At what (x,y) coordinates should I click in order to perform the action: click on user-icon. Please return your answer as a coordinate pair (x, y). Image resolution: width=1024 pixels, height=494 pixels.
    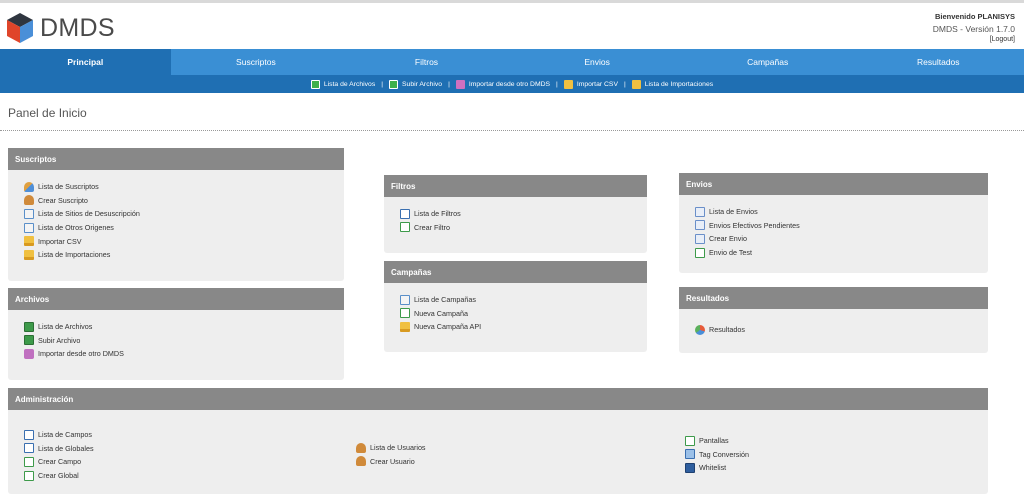
    Looking at the image, I should click on (361, 447).